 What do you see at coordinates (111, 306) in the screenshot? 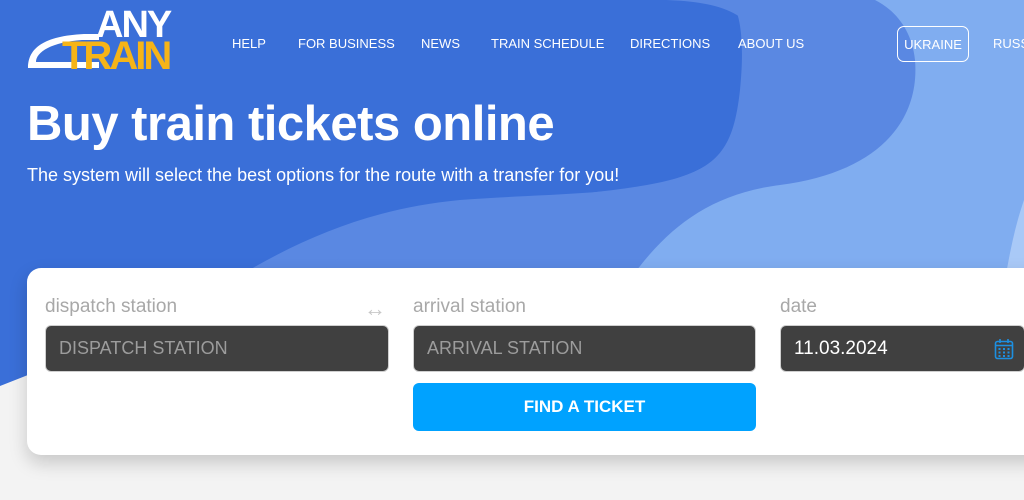
I see `dispatch-station-label: dispatch station` at bounding box center [111, 306].